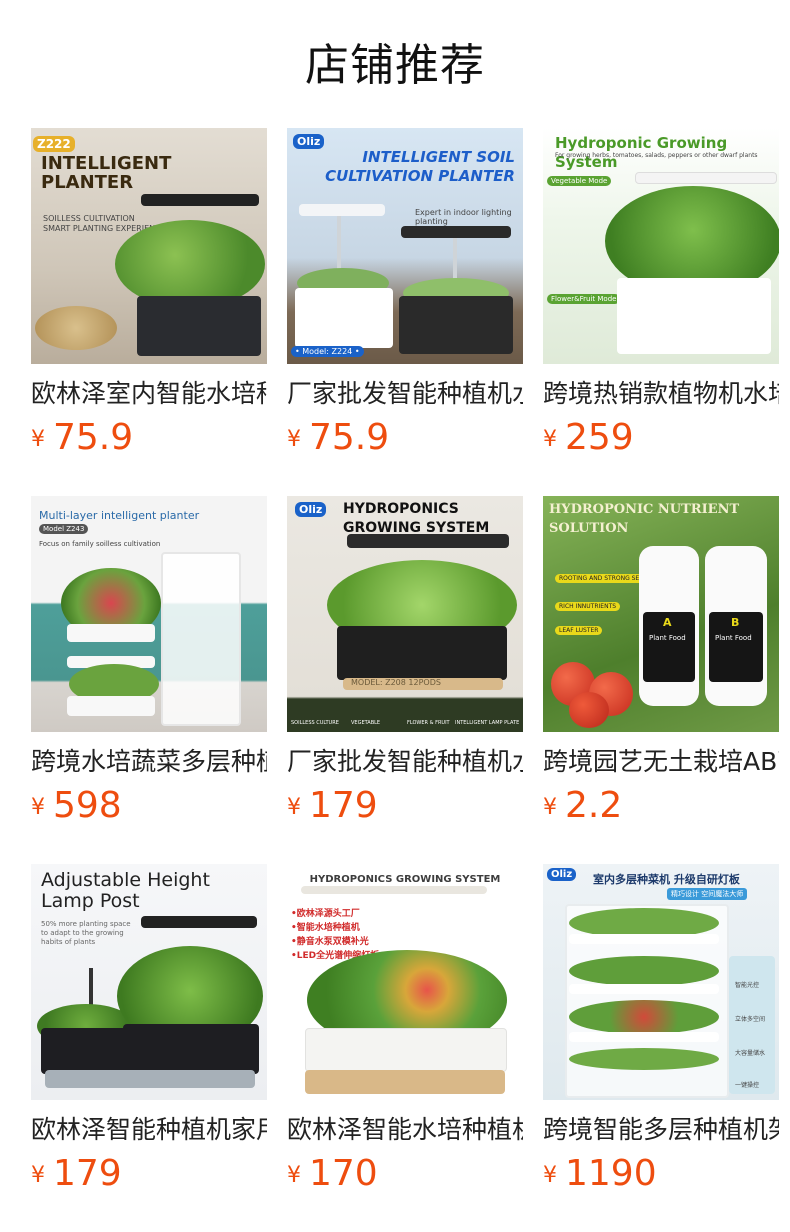 The width and height of the screenshot is (790, 1232). Describe the element at coordinates (750, 1019) in the screenshot. I see `feature-label: 立体多空间` at that location.